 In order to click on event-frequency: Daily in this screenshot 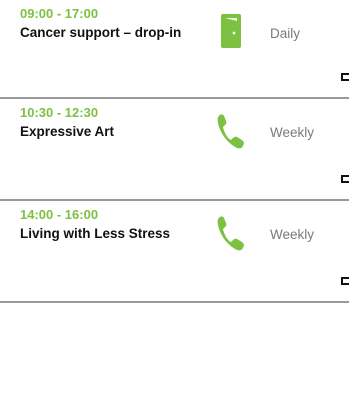, I will do `click(285, 33)`.